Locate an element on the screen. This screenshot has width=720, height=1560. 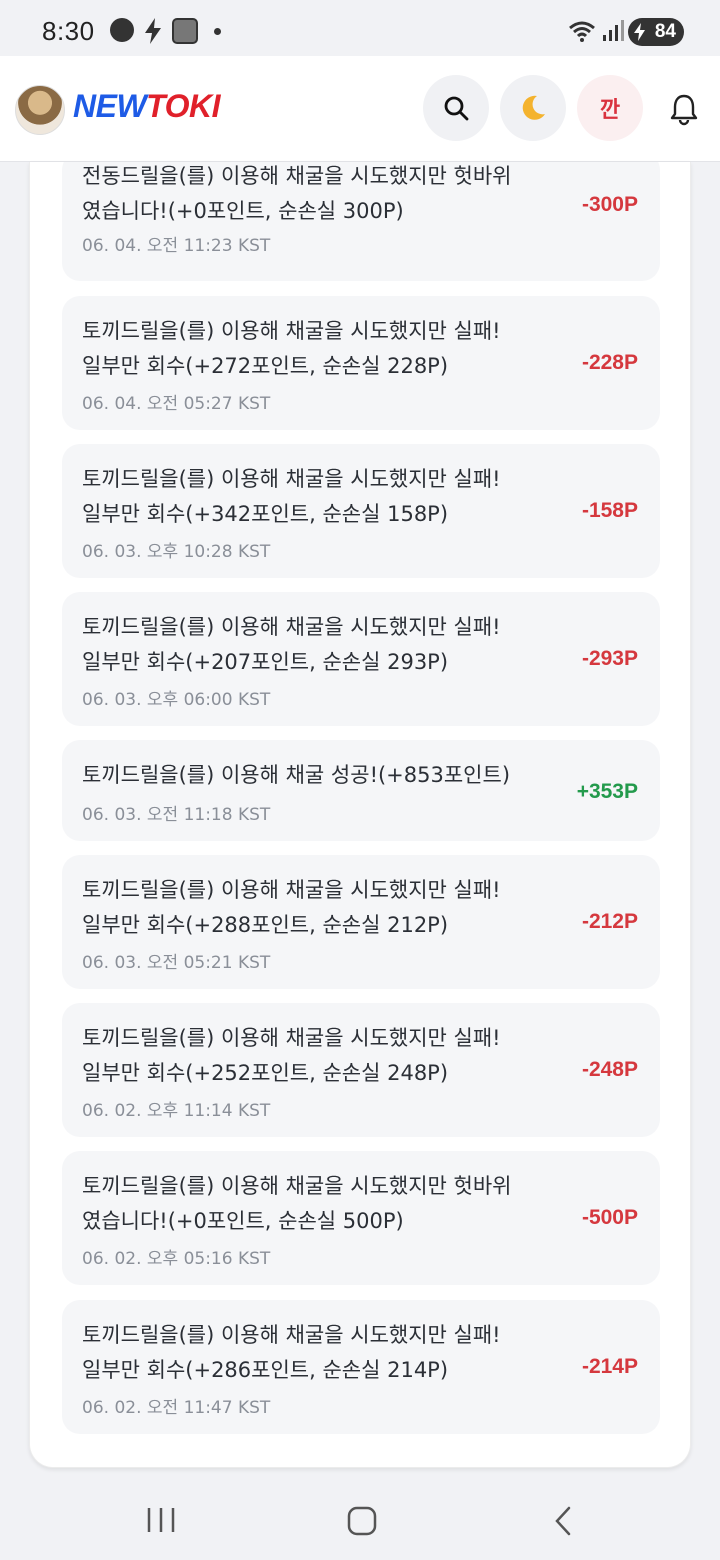
logo-avatar is located at coordinates (40, 110).